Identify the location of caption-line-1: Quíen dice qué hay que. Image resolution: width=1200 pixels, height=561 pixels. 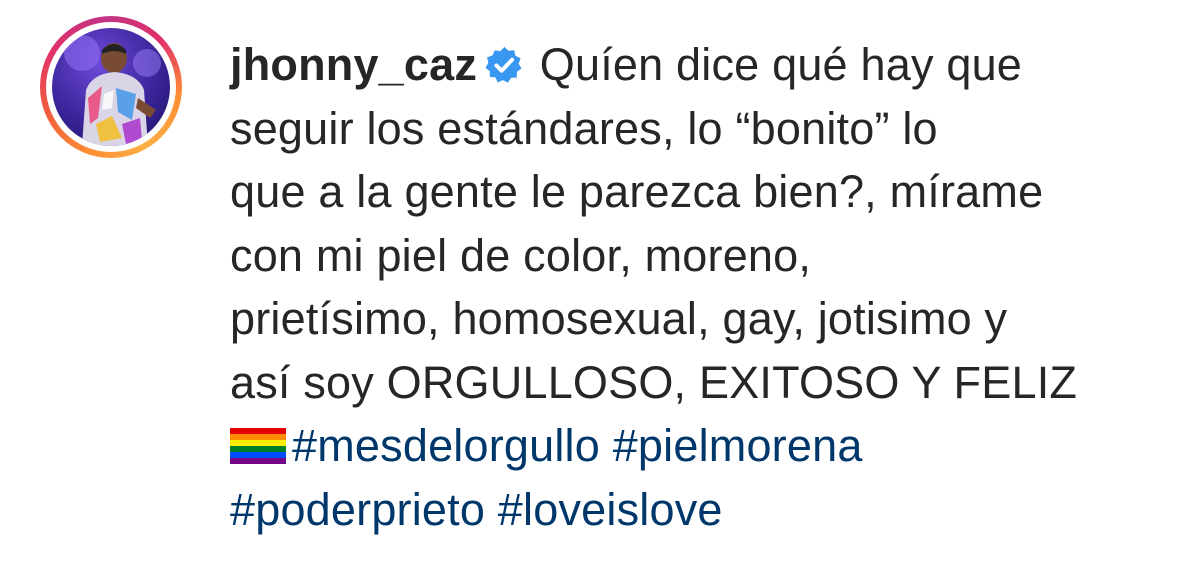
(781, 64).